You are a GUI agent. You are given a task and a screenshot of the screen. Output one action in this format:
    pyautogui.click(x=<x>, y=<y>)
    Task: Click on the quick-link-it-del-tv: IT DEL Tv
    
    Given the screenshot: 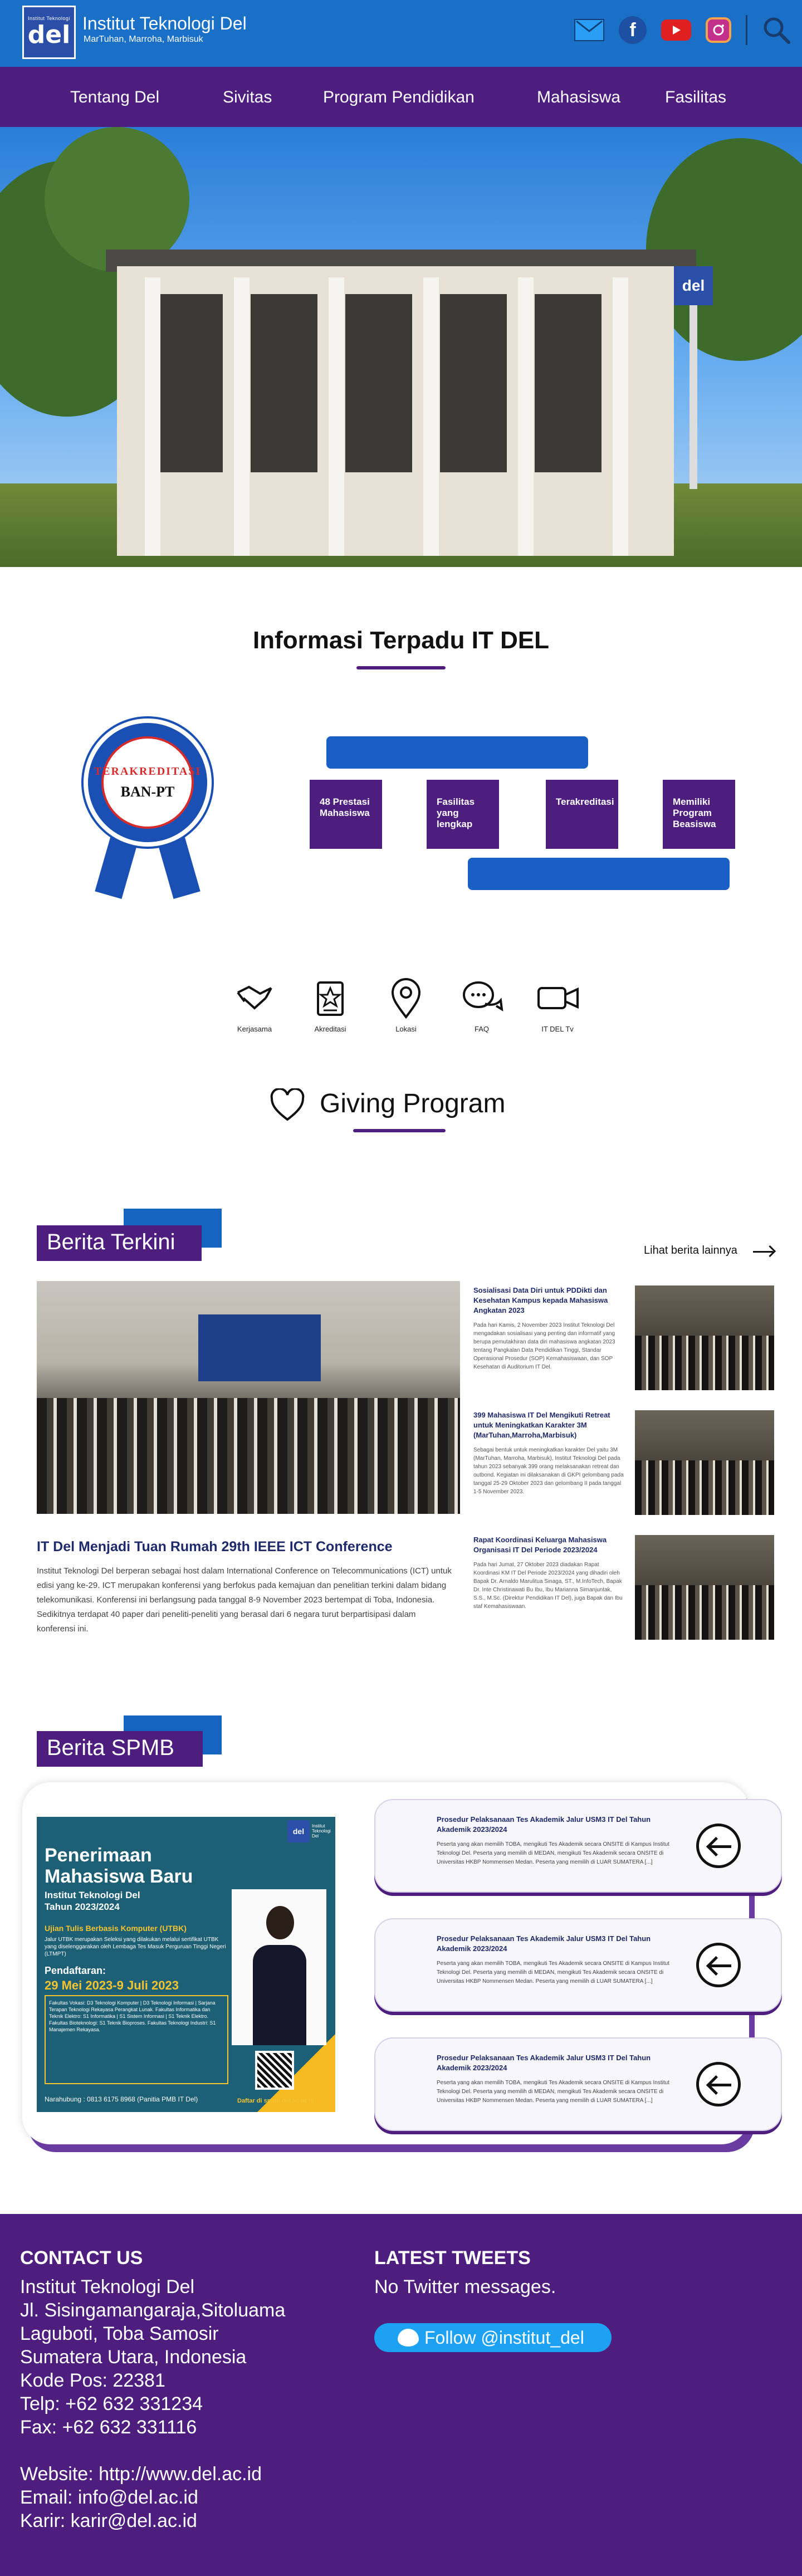 What is the action you would take?
    pyautogui.click(x=557, y=1005)
    